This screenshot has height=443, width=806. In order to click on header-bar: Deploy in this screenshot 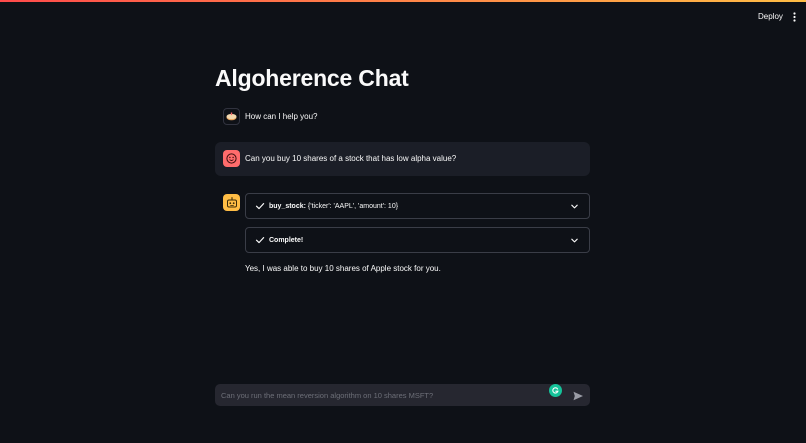, I will do `click(403, 16)`.